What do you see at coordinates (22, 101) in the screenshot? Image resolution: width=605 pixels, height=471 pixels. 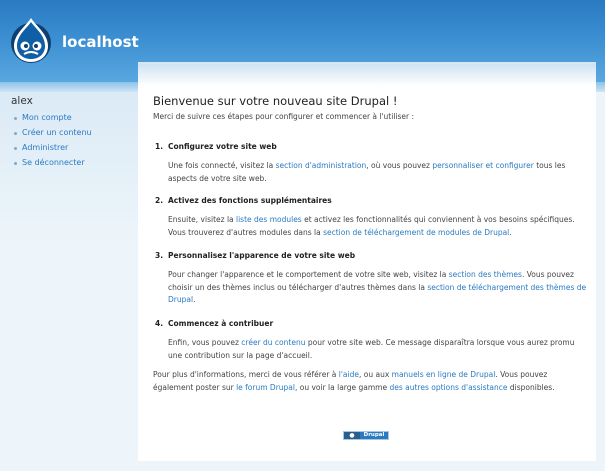 I see `sidebar-user-name: alex` at bounding box center [22, 101].